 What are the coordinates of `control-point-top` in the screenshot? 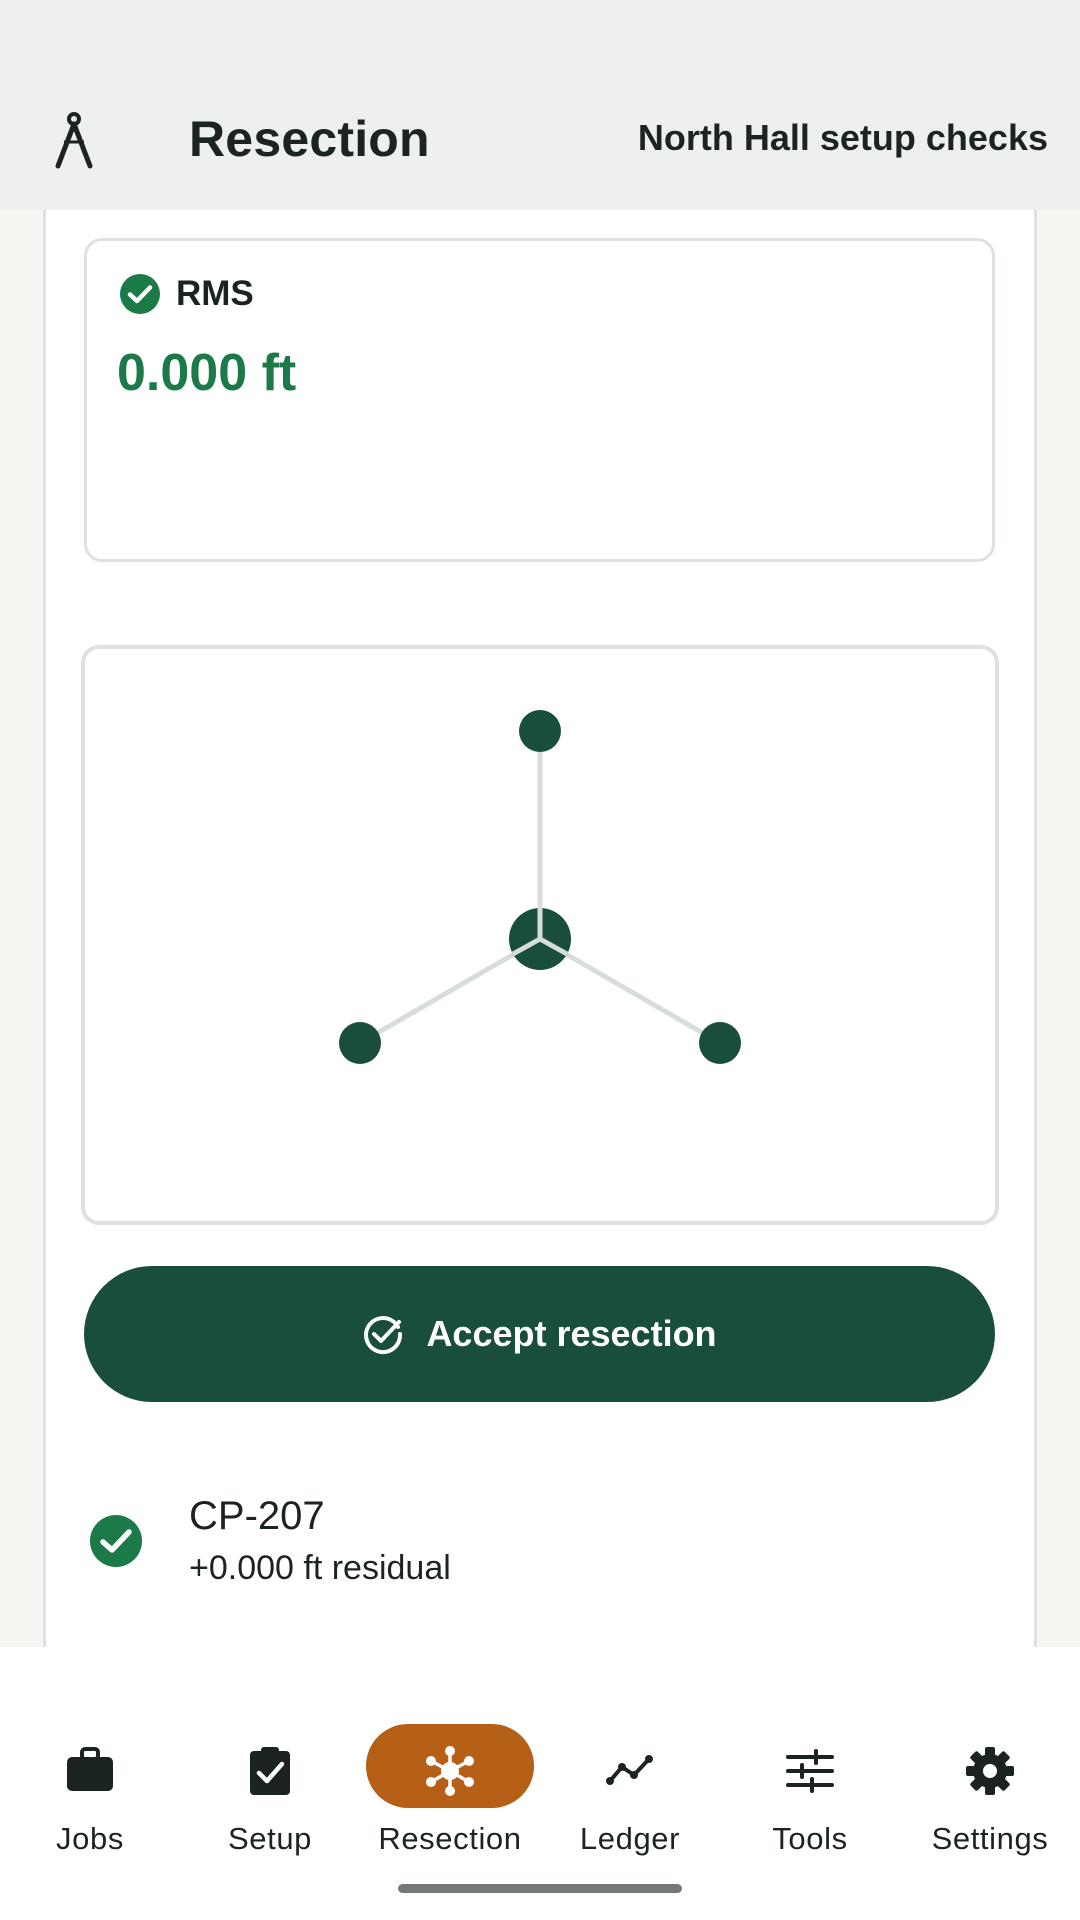 It's located at (540, 731).